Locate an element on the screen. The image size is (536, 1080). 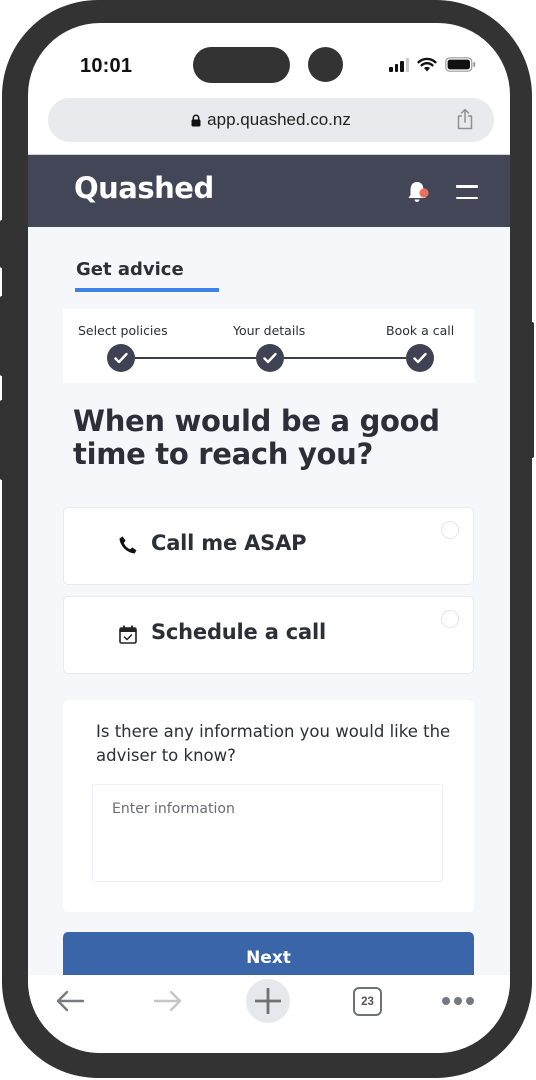
share-icon is located at coordinates (465, 119).